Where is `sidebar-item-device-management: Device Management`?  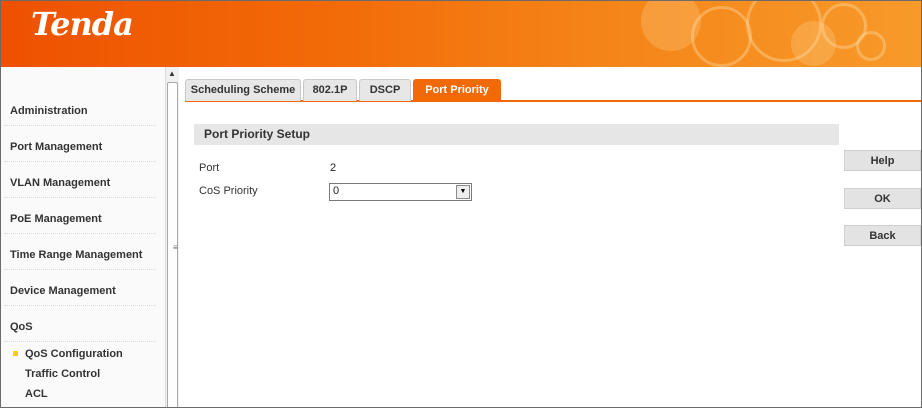
sidebar-item-device-management: Device Management is located at coordinates (83, 291).